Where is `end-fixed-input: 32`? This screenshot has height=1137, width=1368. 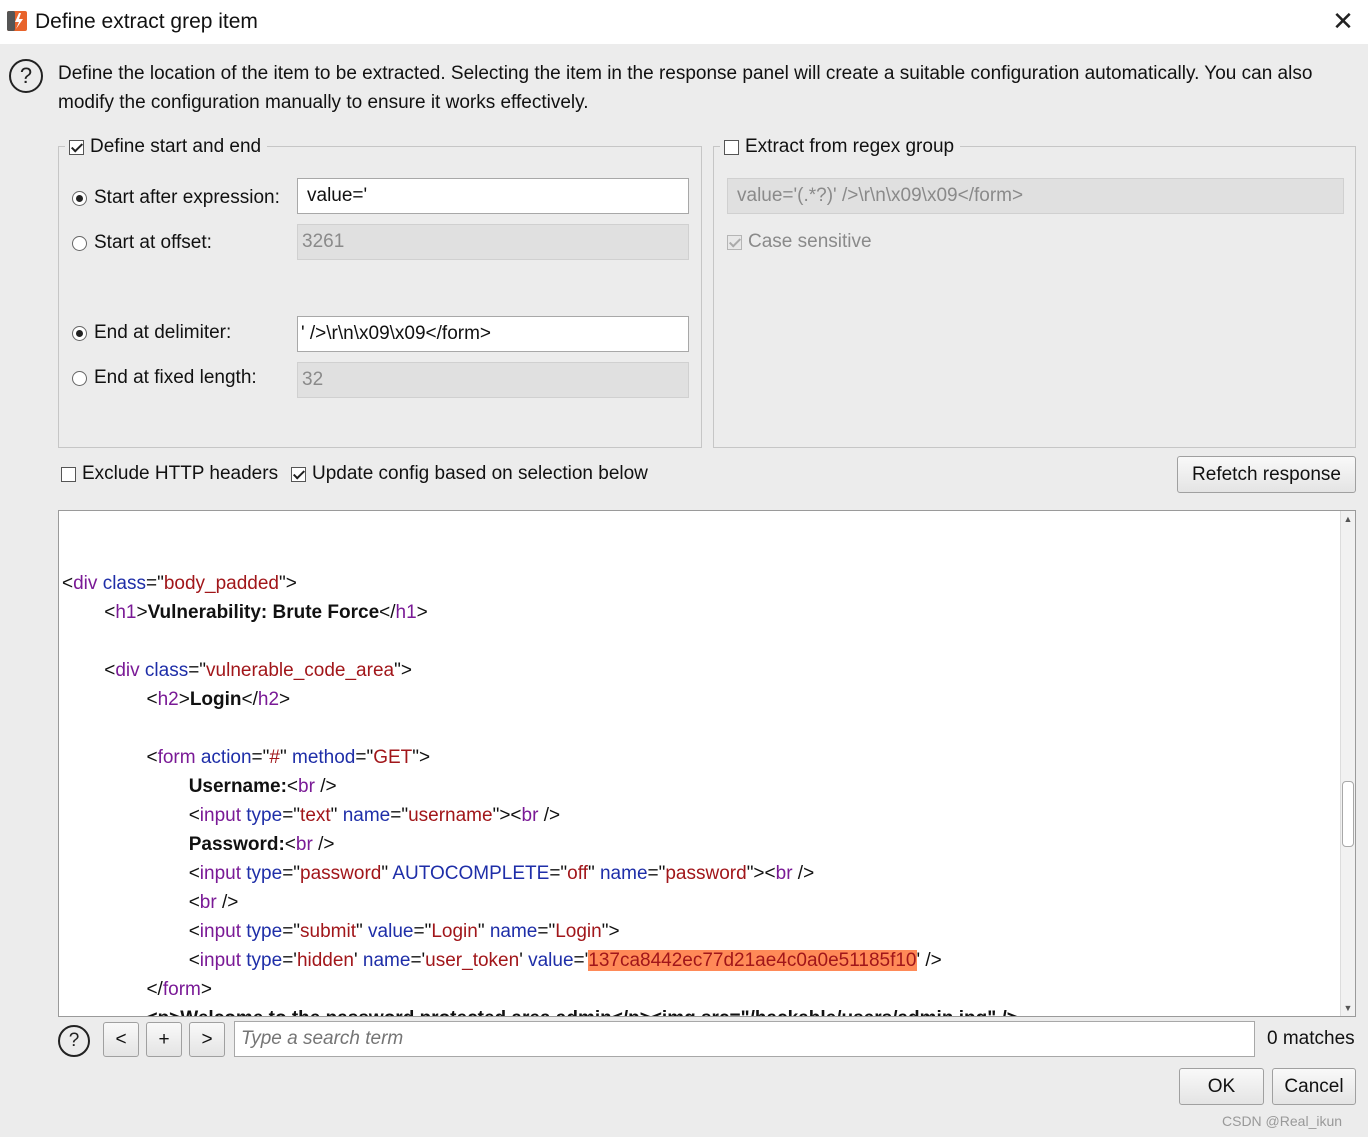
end-fixed-input: 32 is located at coordinates (493, 380).